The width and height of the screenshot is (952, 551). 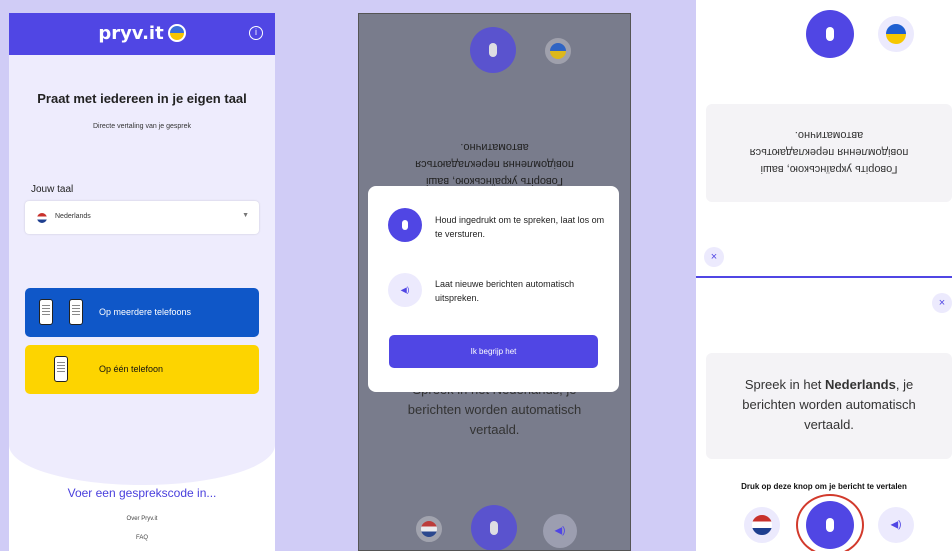 I want to click on about-link: Over Pryv.it, so click(x=142, y=519).